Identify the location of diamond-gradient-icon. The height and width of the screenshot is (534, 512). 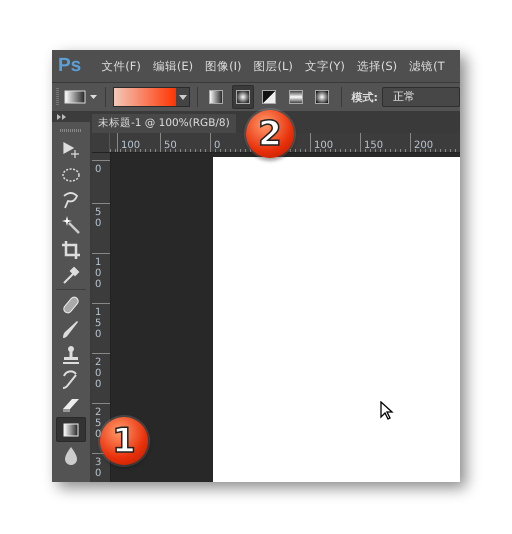
(322, 97).